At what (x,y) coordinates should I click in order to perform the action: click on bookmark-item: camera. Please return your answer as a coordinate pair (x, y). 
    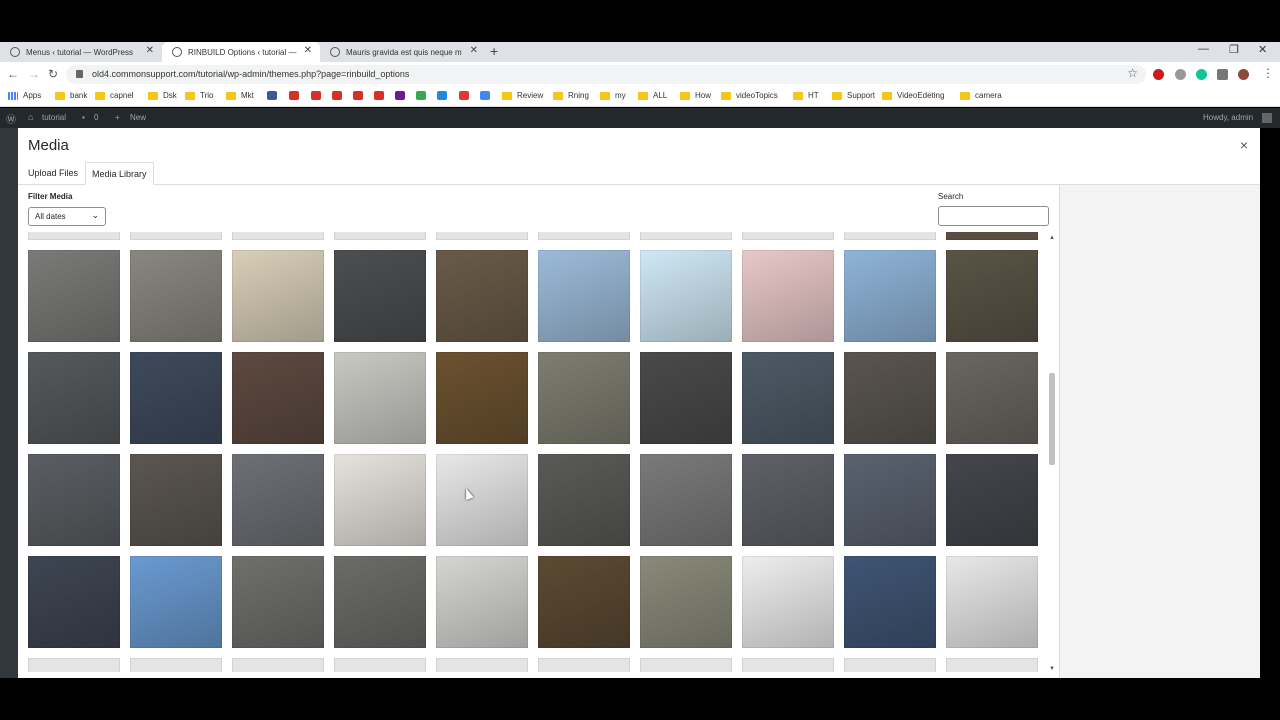
    Looking at the image, I should click on (981, 95).